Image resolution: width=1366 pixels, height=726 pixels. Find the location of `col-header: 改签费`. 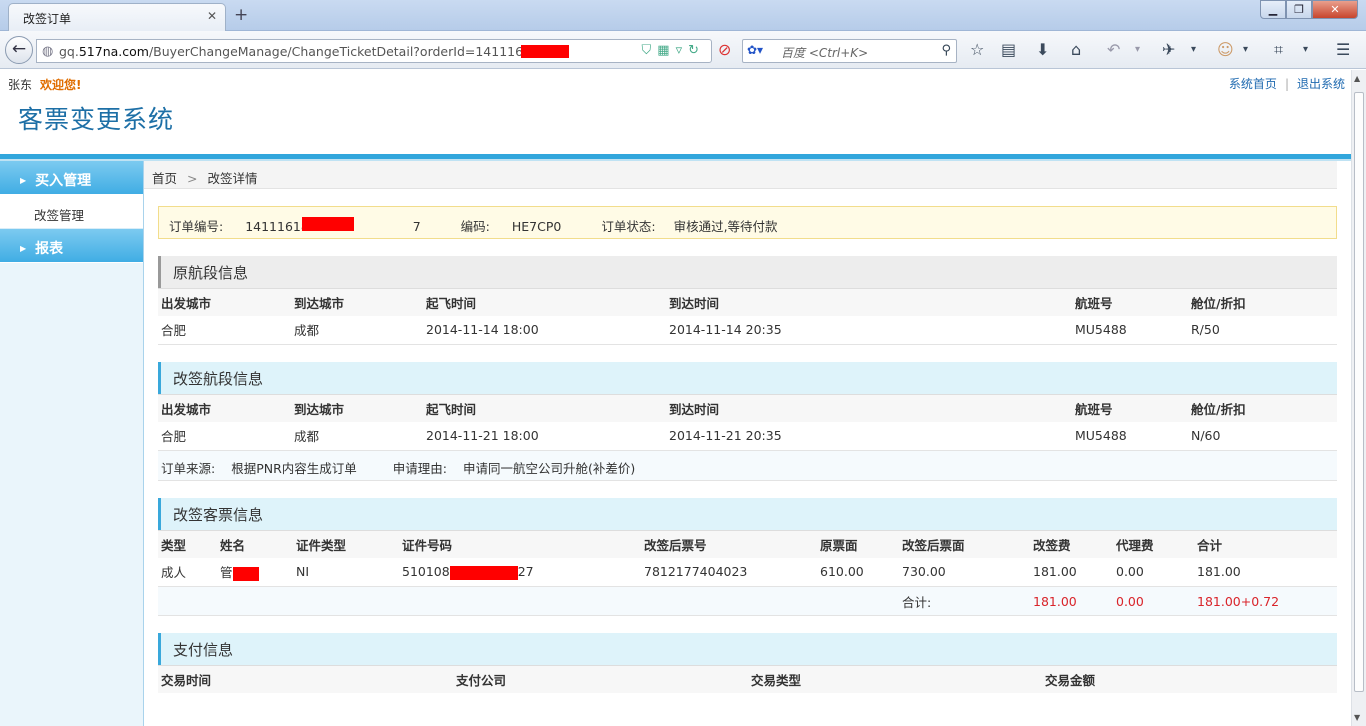

col-header: 改签费 is located at coordinates (1071, 544).